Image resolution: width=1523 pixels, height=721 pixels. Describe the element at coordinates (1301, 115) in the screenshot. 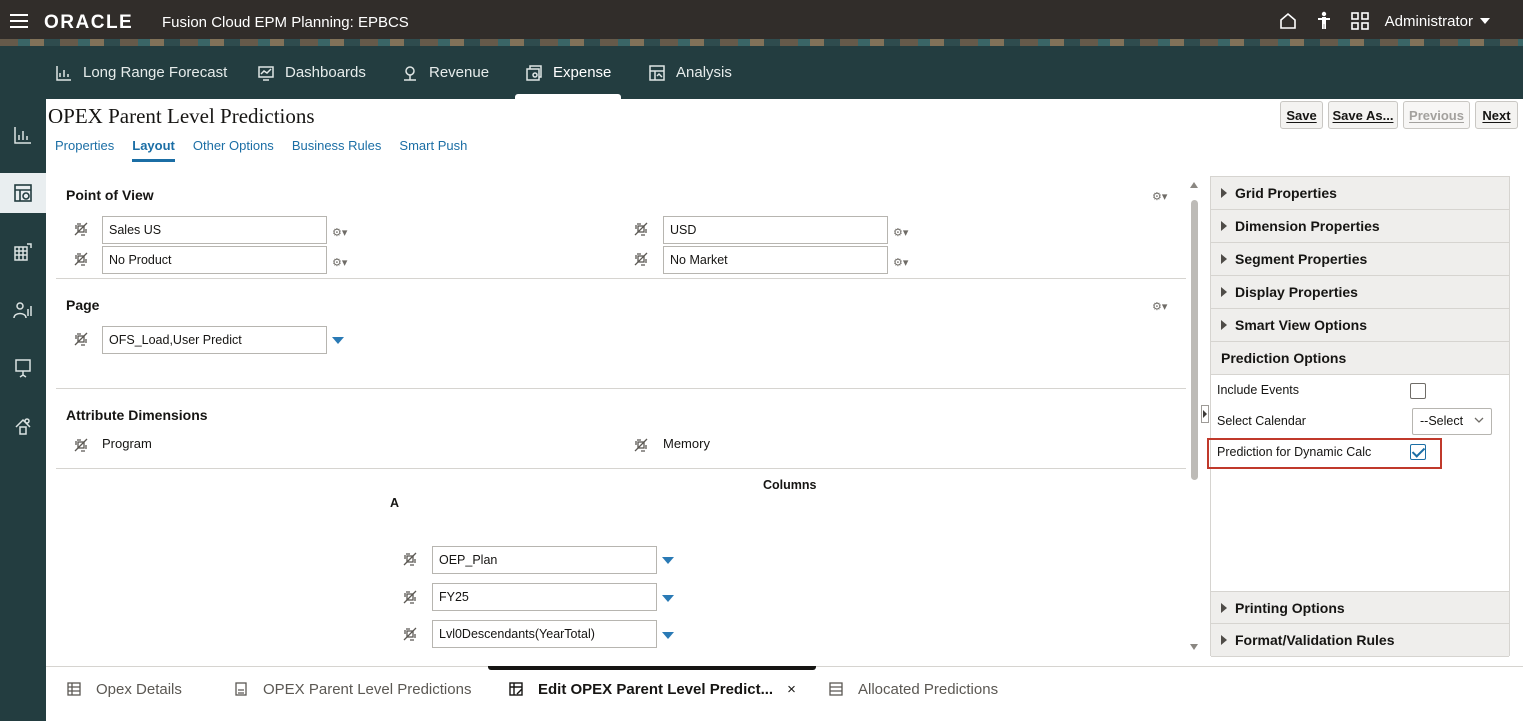

I see `save-button: Save` at that location.